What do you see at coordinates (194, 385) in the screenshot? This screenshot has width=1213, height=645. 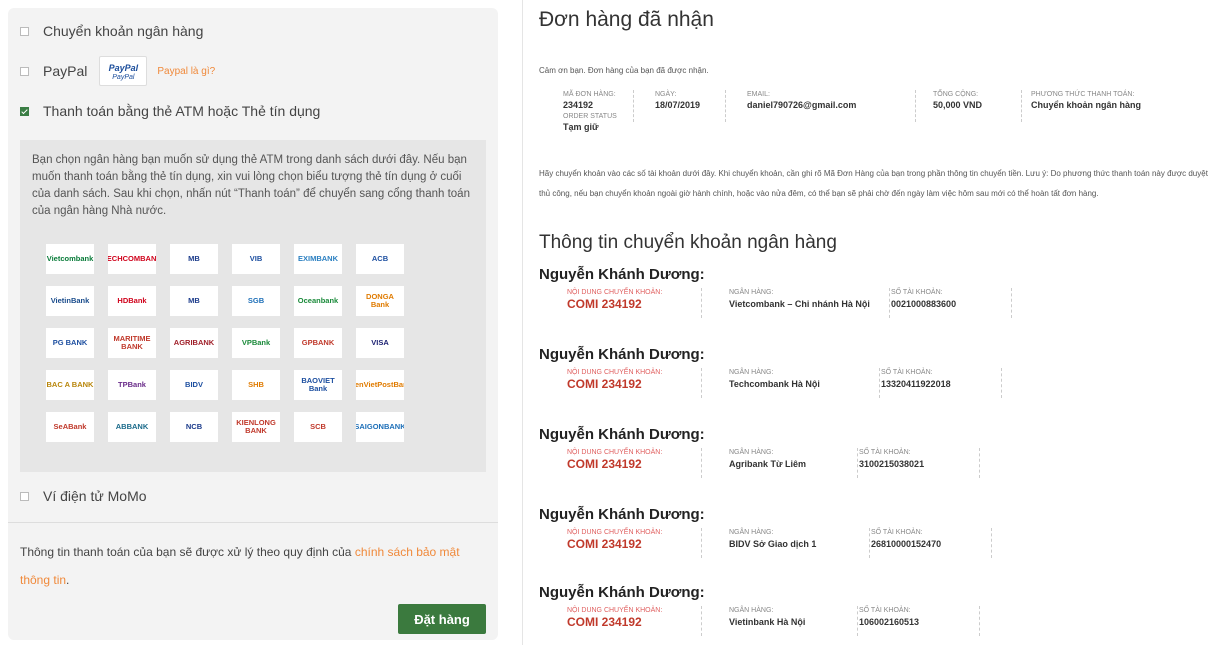 I see `bank-logo: BIDV` at bounding box center [194, 385].